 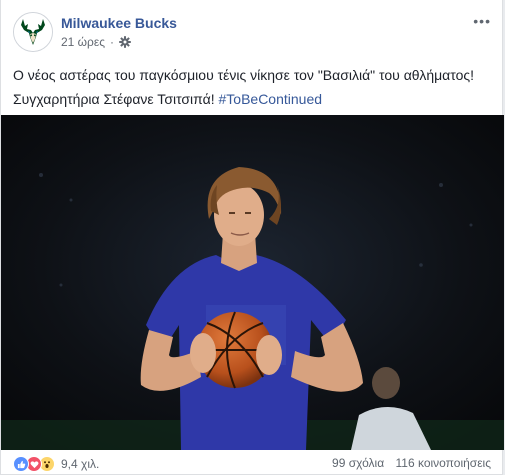 I want to click on reactions-summary: 9,4 χιλ., so click(x=56, y=464).